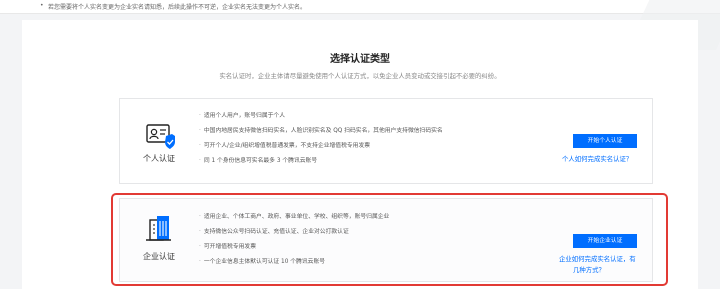 Image resolution: width=720 pixels, height=289 pixels. Describe the element at coordinates (159, 158) in the screenshot. I see `personal-auth-label: 个人认证` at that location.